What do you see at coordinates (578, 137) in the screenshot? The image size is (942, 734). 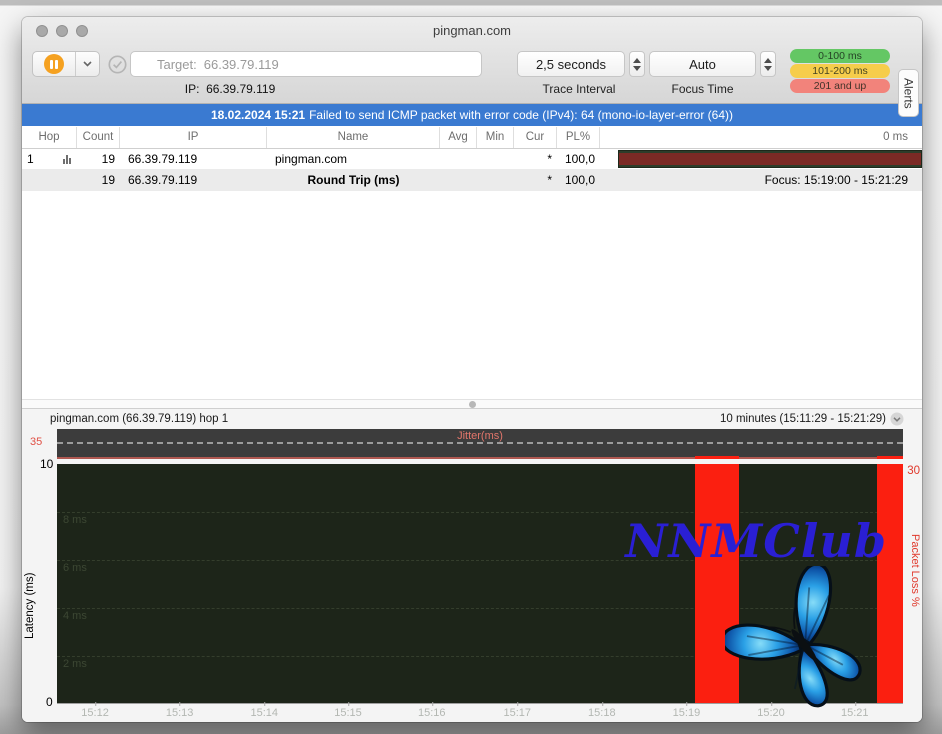 I see `col-pl: PL%` at bounding box center [578, 137].